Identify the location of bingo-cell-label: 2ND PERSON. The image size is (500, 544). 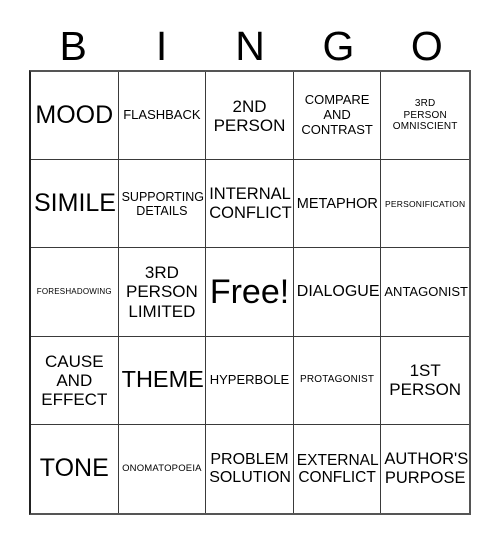
(249, 115).